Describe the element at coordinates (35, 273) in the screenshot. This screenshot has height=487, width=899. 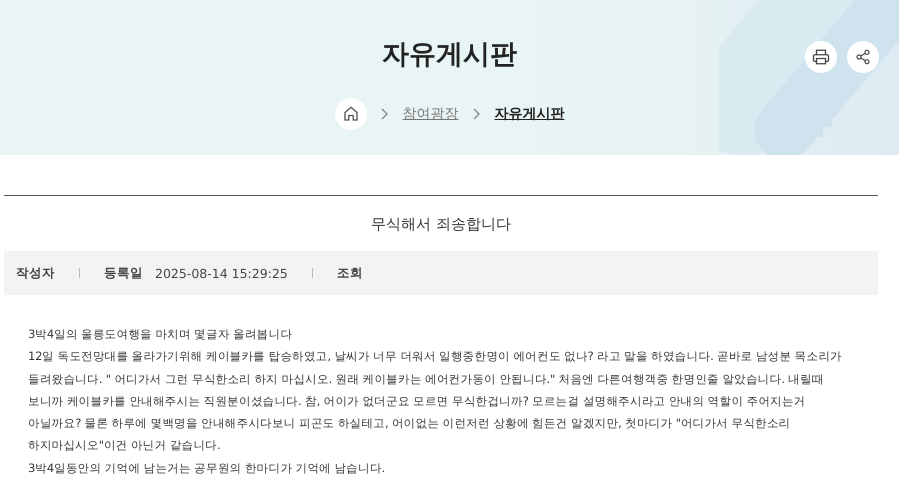
I see `meta-label: 작성자` at that location.